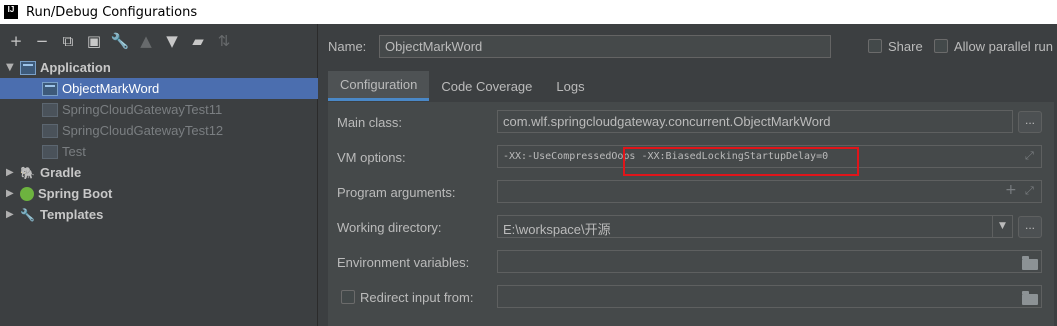 This screenshot has width=1057, height=326. What do you see at coordinates (403, 262) in the screenshot?
I see `environment-variables-label: Environment variables:` at bounding box center [403, 262].